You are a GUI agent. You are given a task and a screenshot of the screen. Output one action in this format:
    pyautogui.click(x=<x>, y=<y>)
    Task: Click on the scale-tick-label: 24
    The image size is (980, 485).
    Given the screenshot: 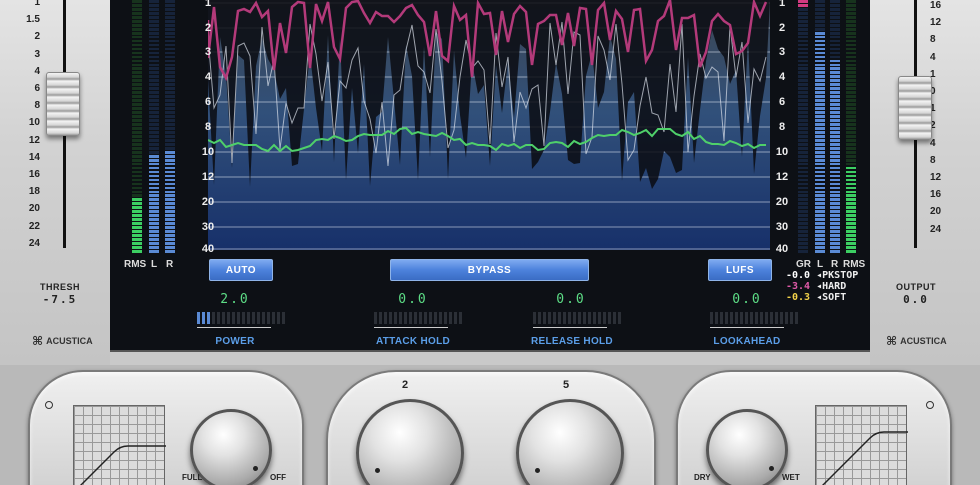 What is the action you would take?
    pyautogui.click(x=936, y=229)
    